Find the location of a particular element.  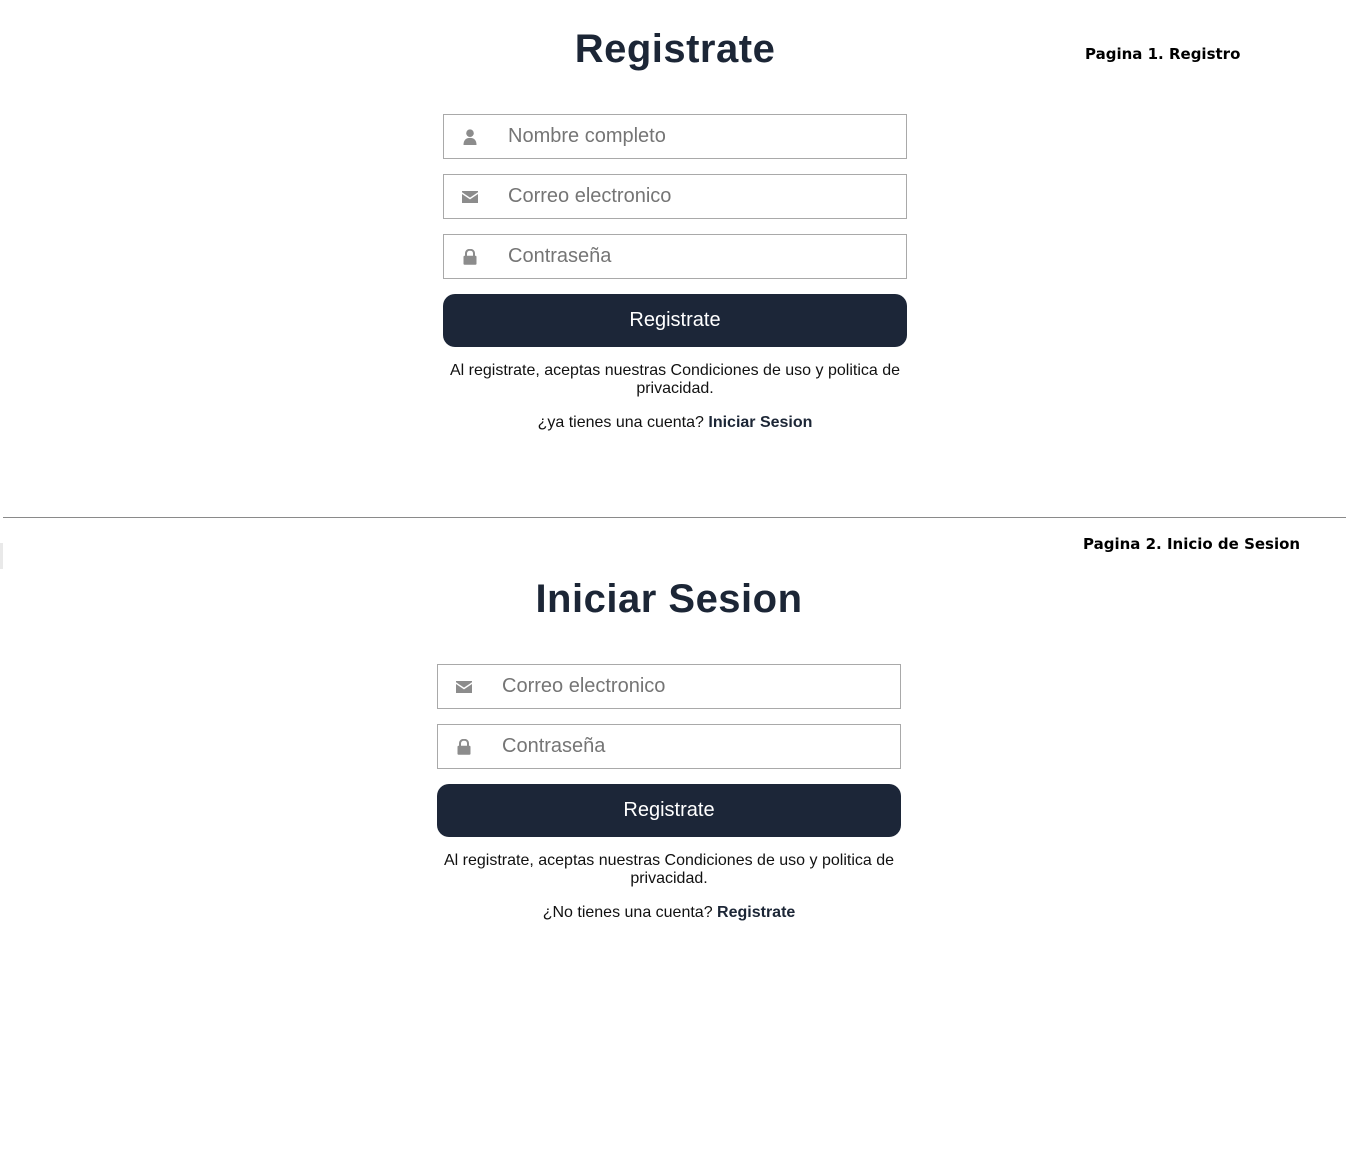

login-email-field is located at coordinates (669, 686).